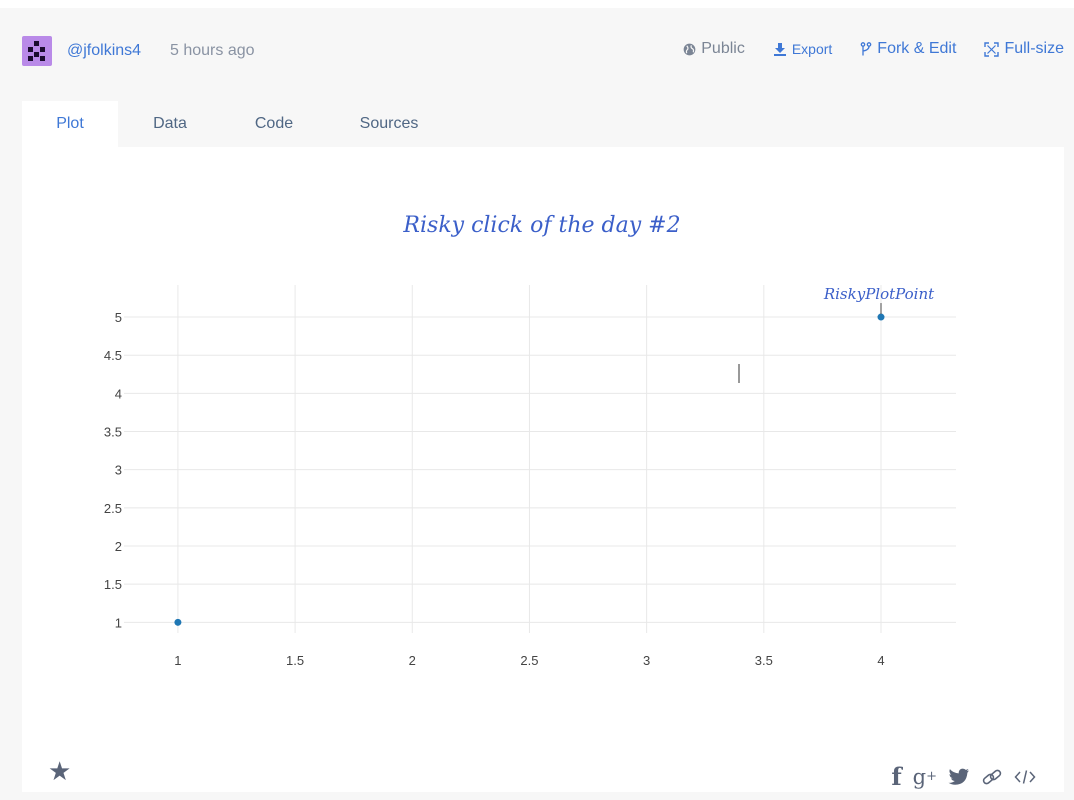 This screenshot has width=1074, height=800. I want to click on x-tick-label: 3, so click(646, 660).